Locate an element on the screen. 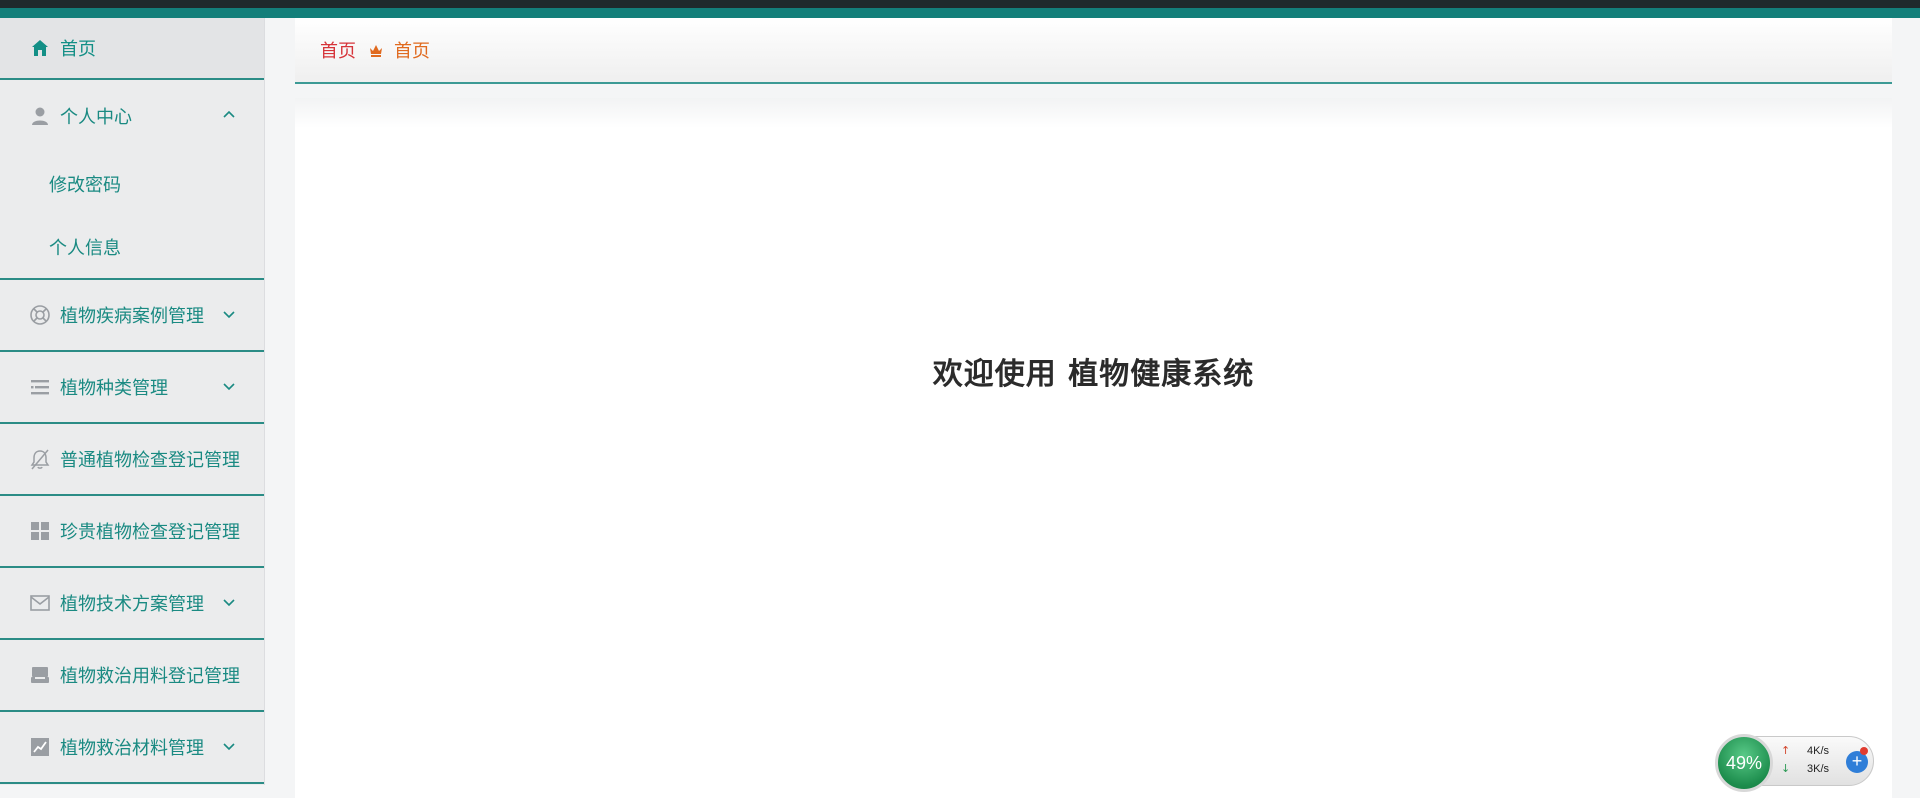 The image size is (1920, 798). user-icon is located at coordinates (40, 116).